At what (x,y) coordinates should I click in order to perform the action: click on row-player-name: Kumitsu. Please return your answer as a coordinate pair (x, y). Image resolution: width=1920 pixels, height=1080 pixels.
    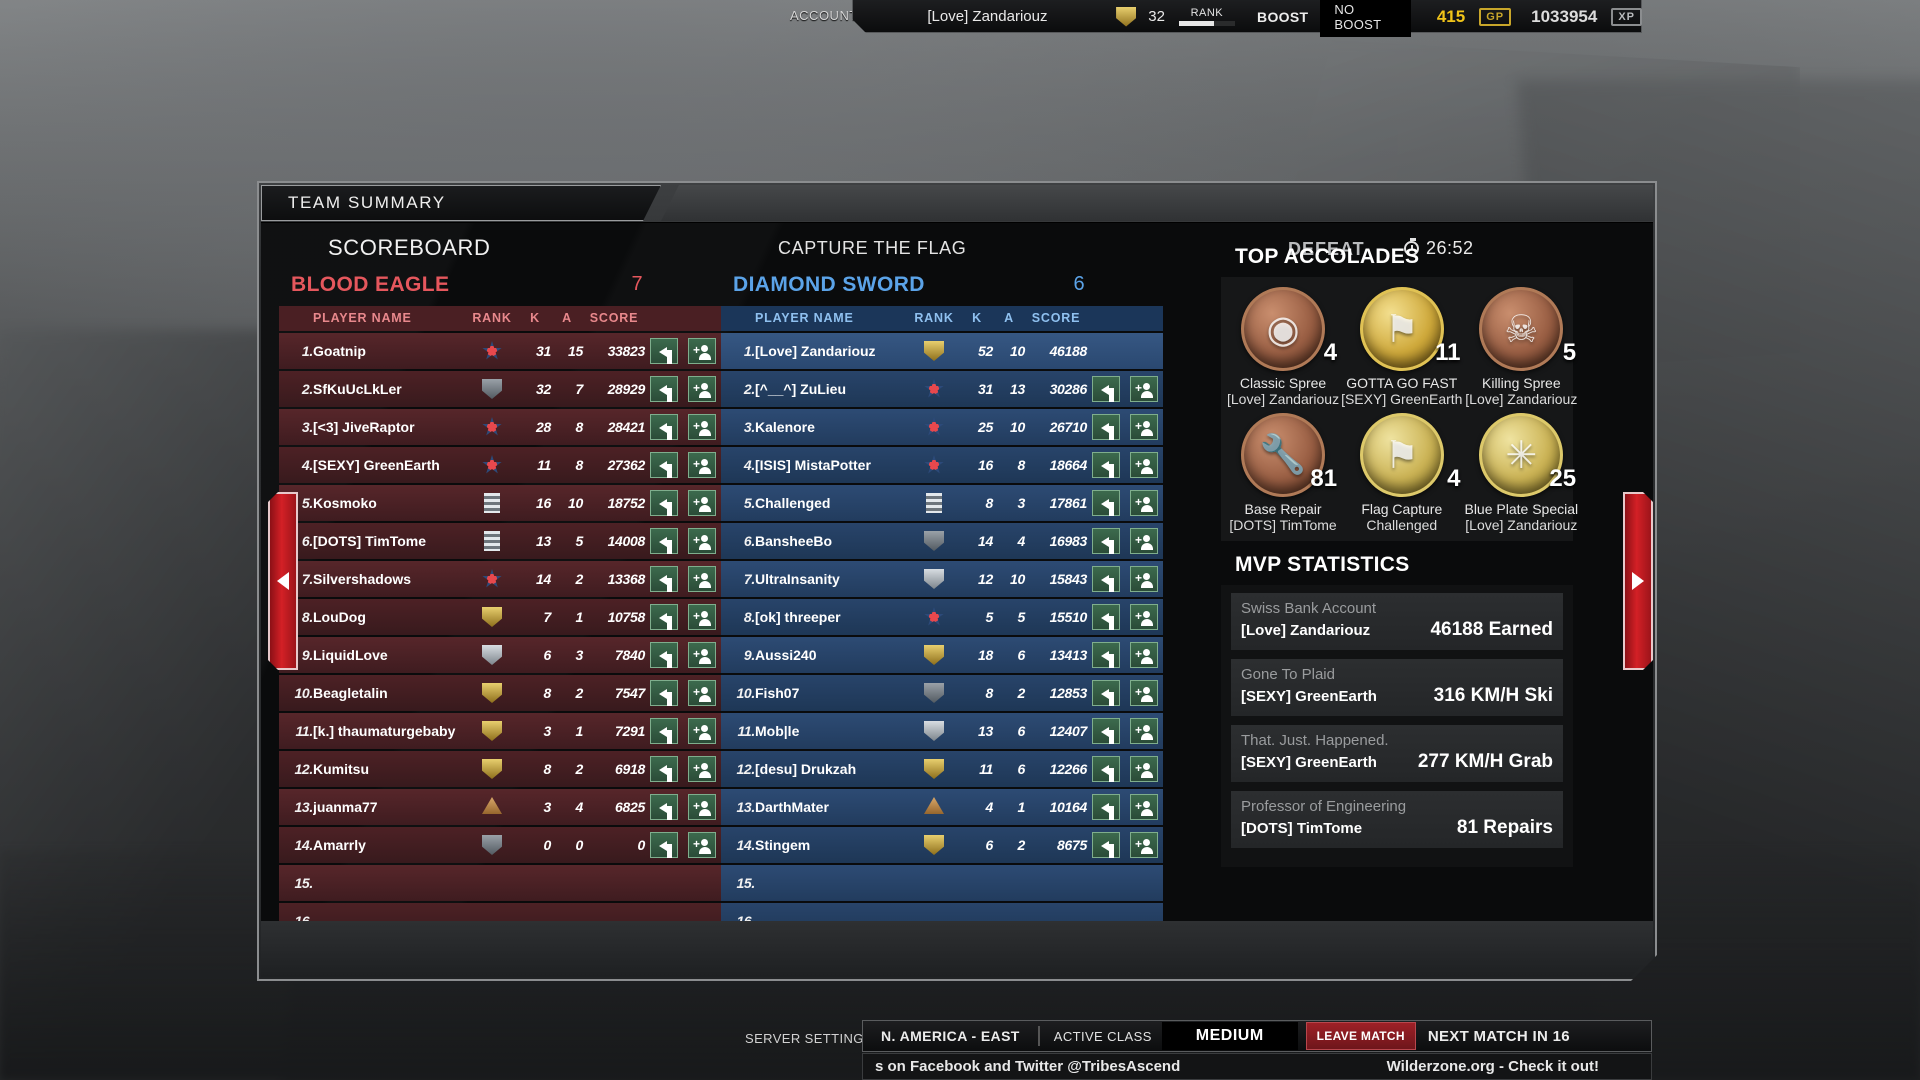
    Looking at the image, I should click on (389, 769).